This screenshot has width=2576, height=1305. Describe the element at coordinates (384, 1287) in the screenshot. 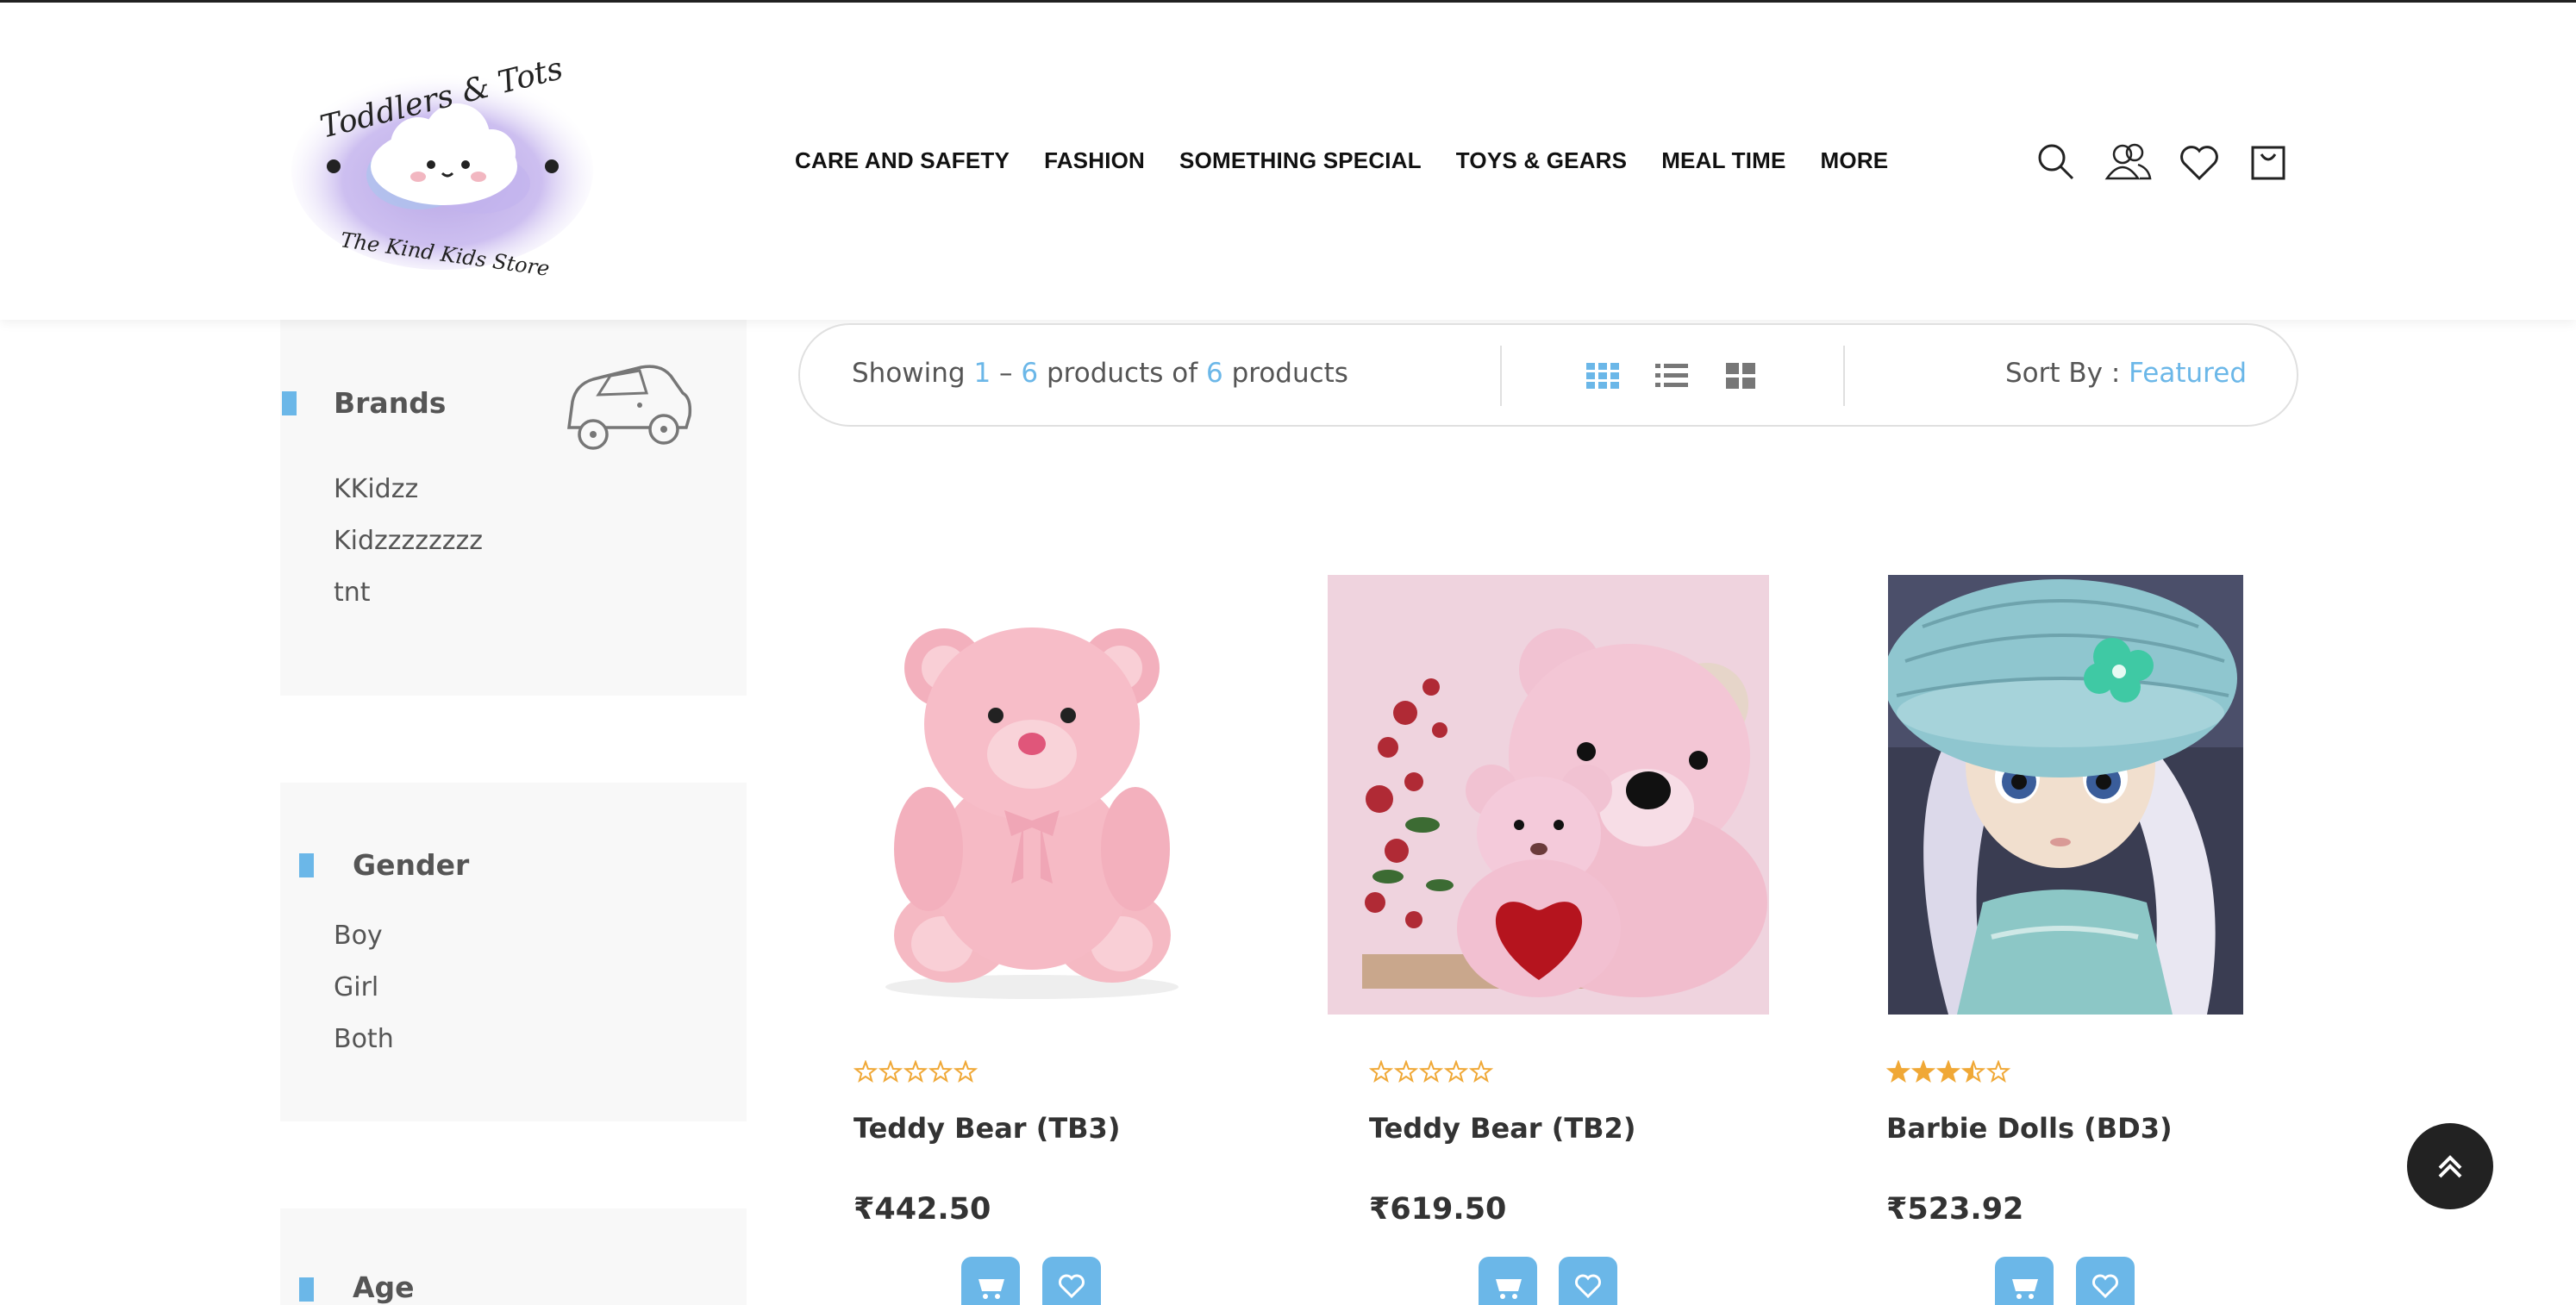

I see `age-title: Age` at that location.